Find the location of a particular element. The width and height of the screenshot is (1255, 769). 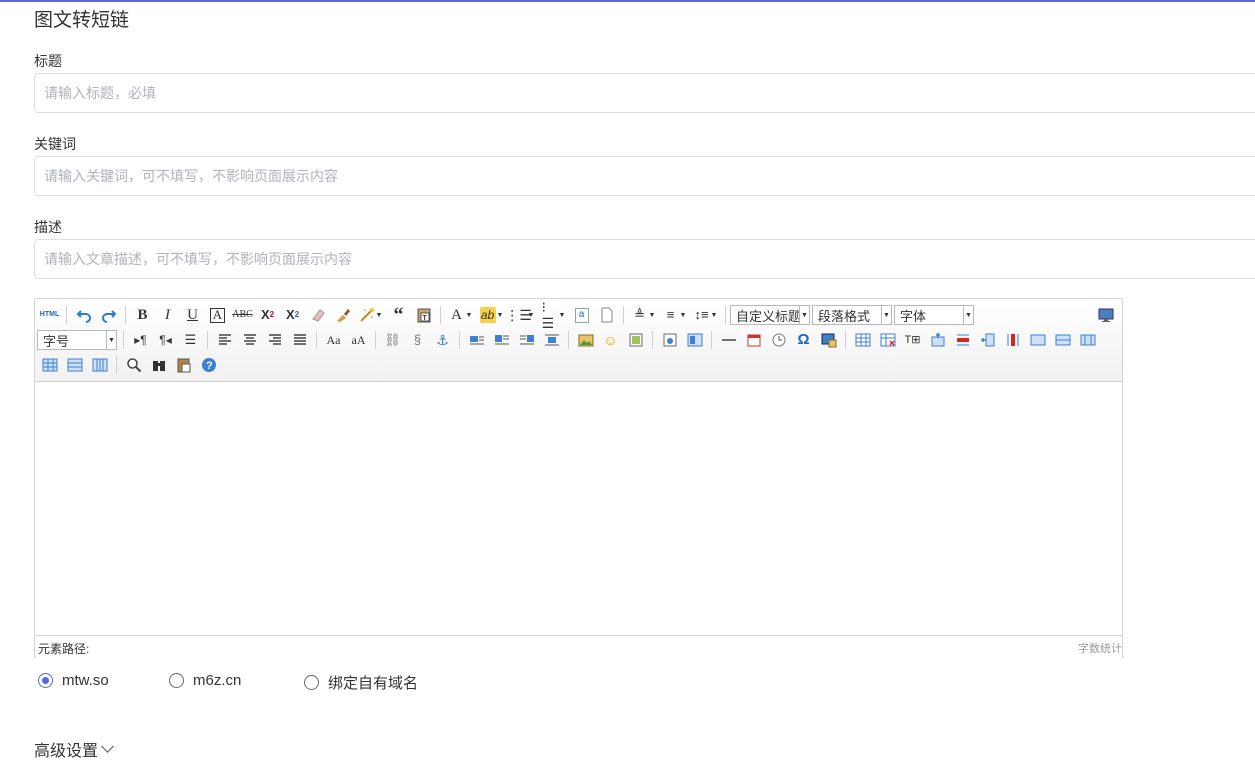

table-caption-icon: T⊞ is located at coordinates (912, 340).